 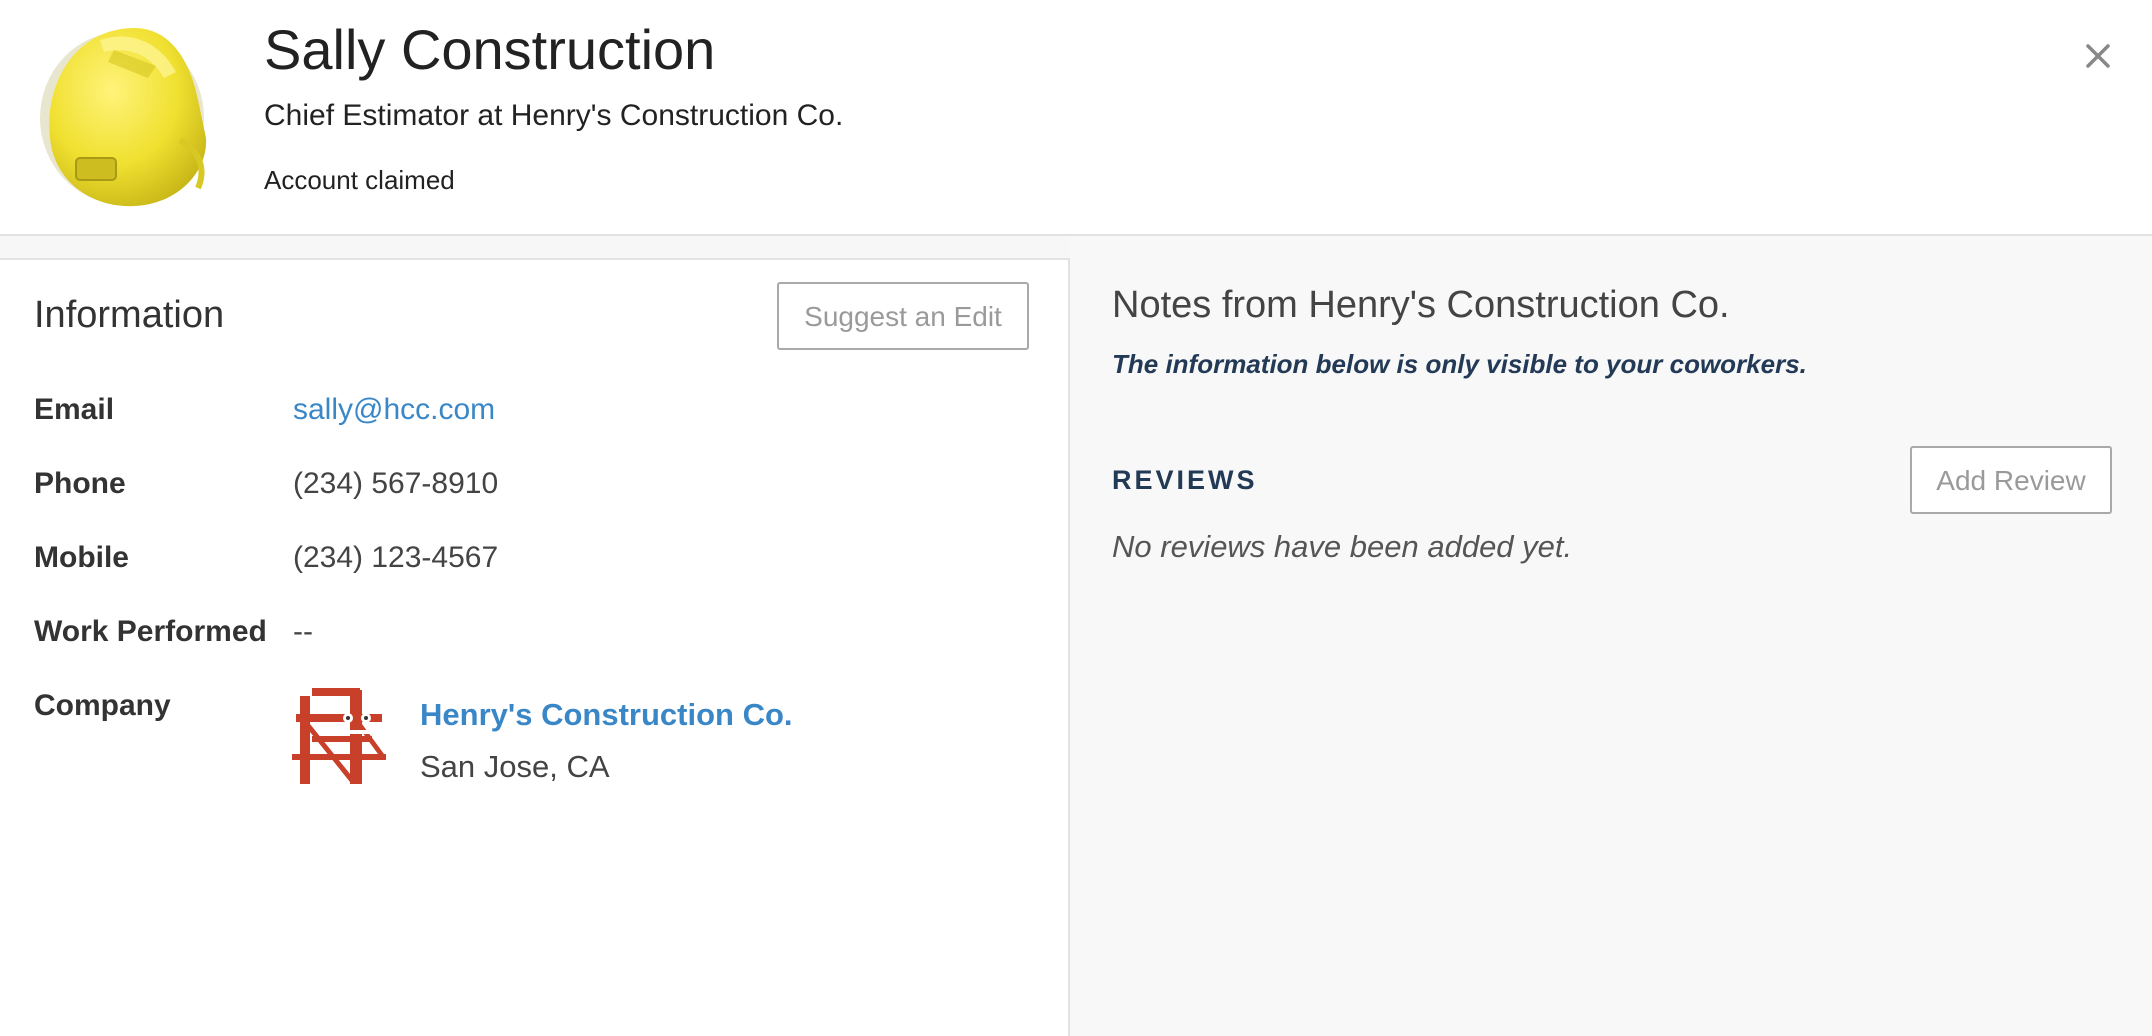 What do you see at coordinates (74, 409) in the screenshot?
I see `email-label: Email` at bounding box center [74, 409].